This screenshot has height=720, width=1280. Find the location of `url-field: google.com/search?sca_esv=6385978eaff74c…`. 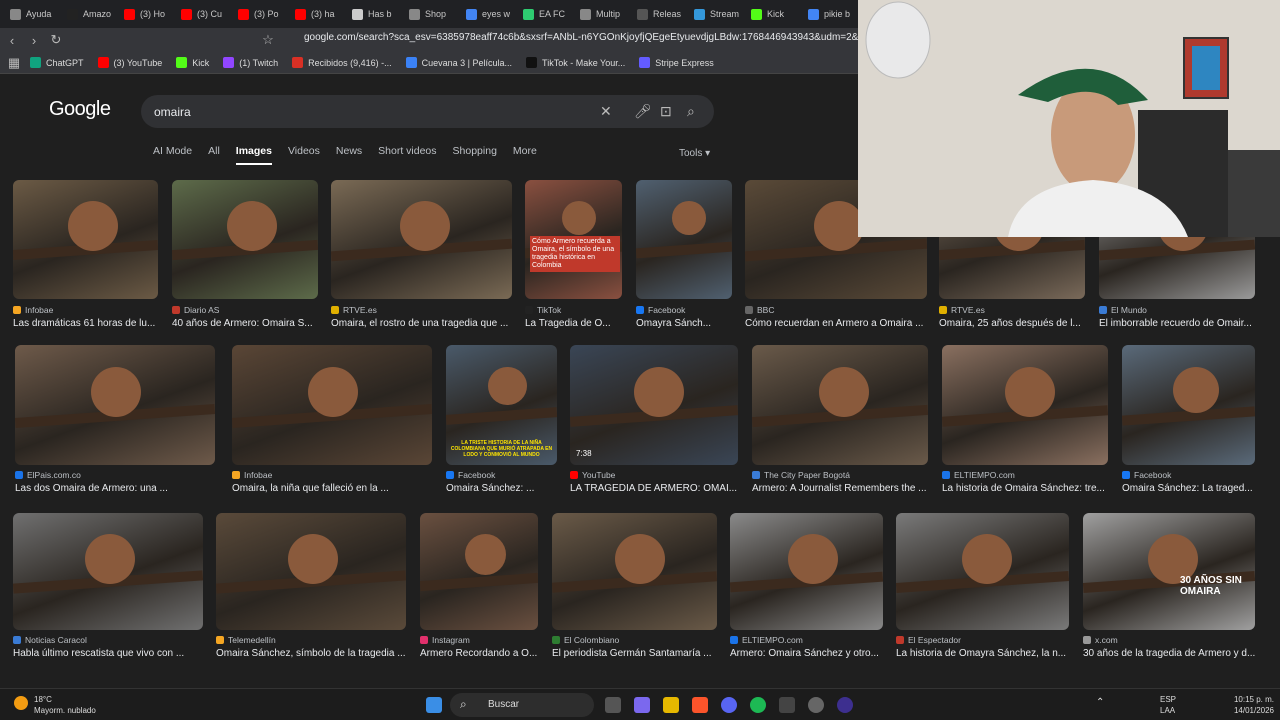

url-field: google.com/search?sca_esv=6385978eaff74c… is located at coordinates (576, 40).